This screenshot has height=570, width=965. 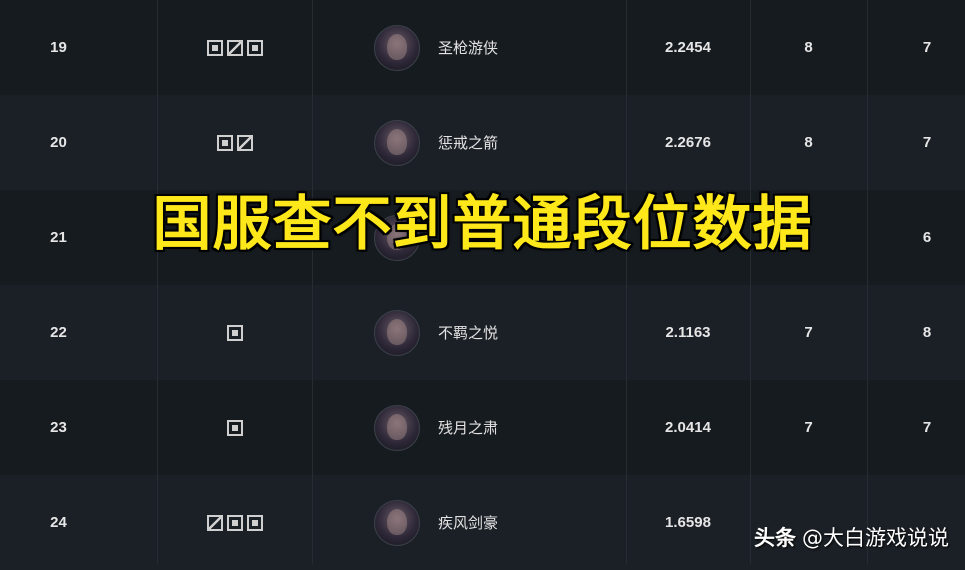 What do you see at coordinates (875, 538) in the screenshot?
I see `watermark-account: @大白游戏说说` at bounding box center [875, 538].